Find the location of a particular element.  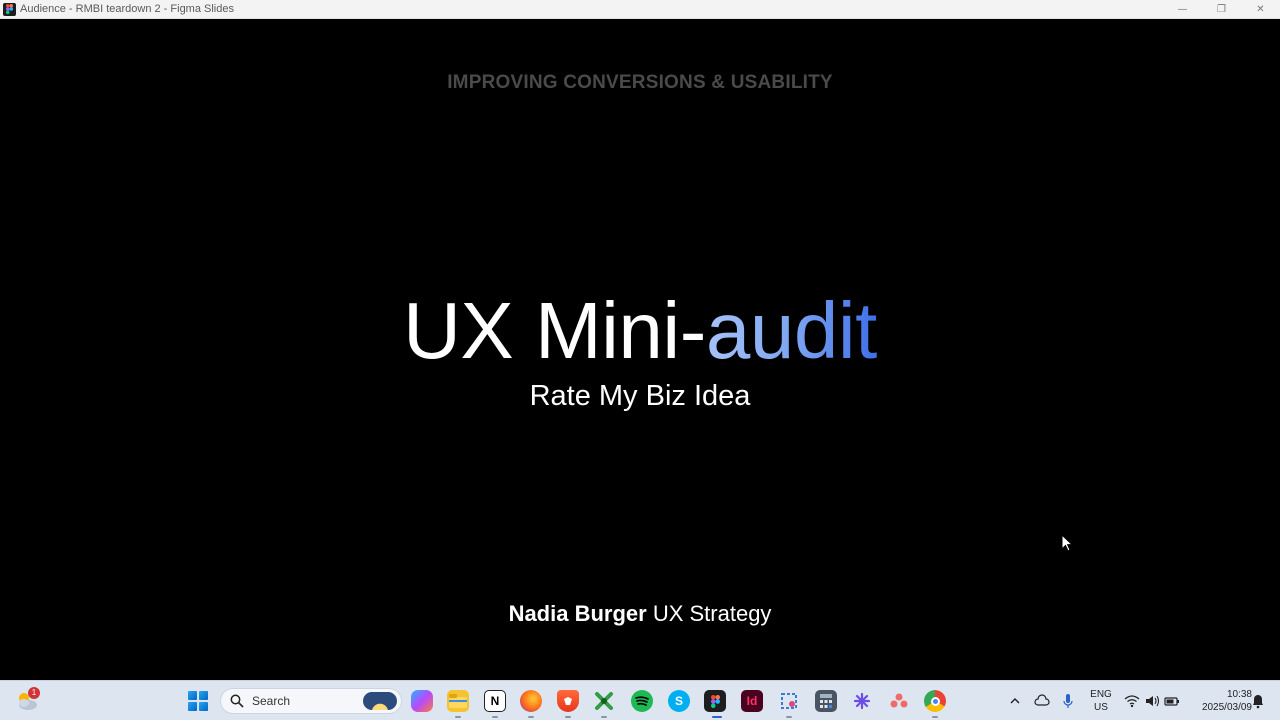

notification-badge: 1 is located at coordinates (34, 693).